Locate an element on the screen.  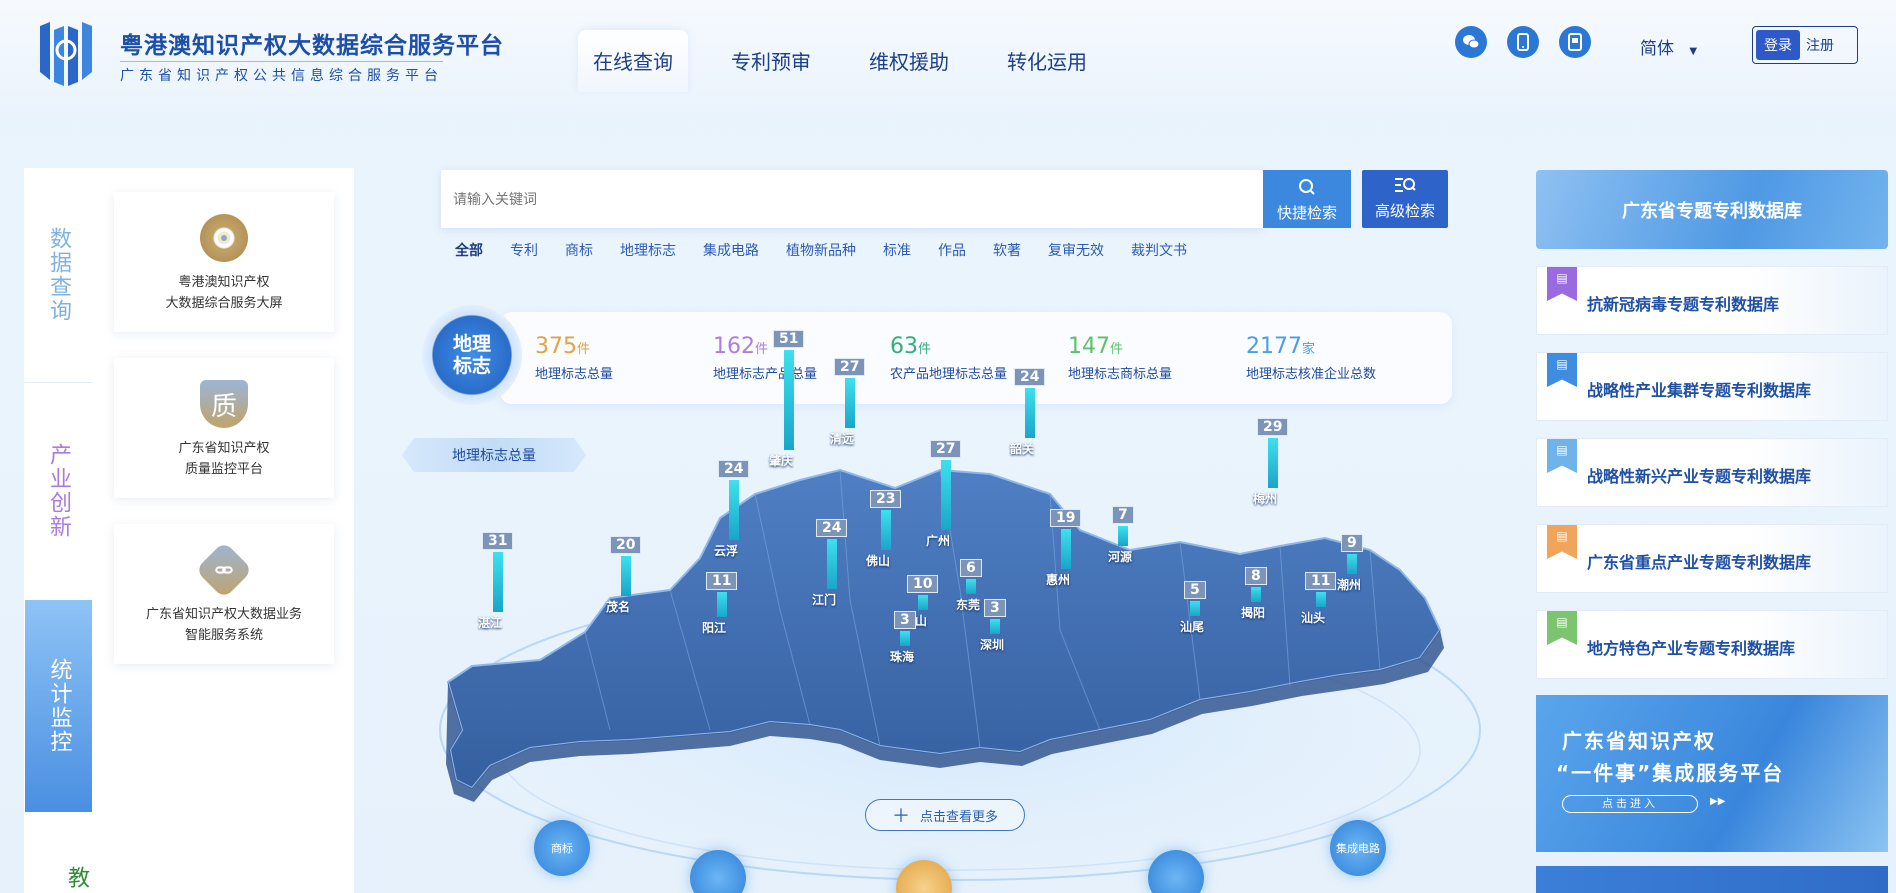
map-marker: 7 河源 is located at coordinates (1121, 535).